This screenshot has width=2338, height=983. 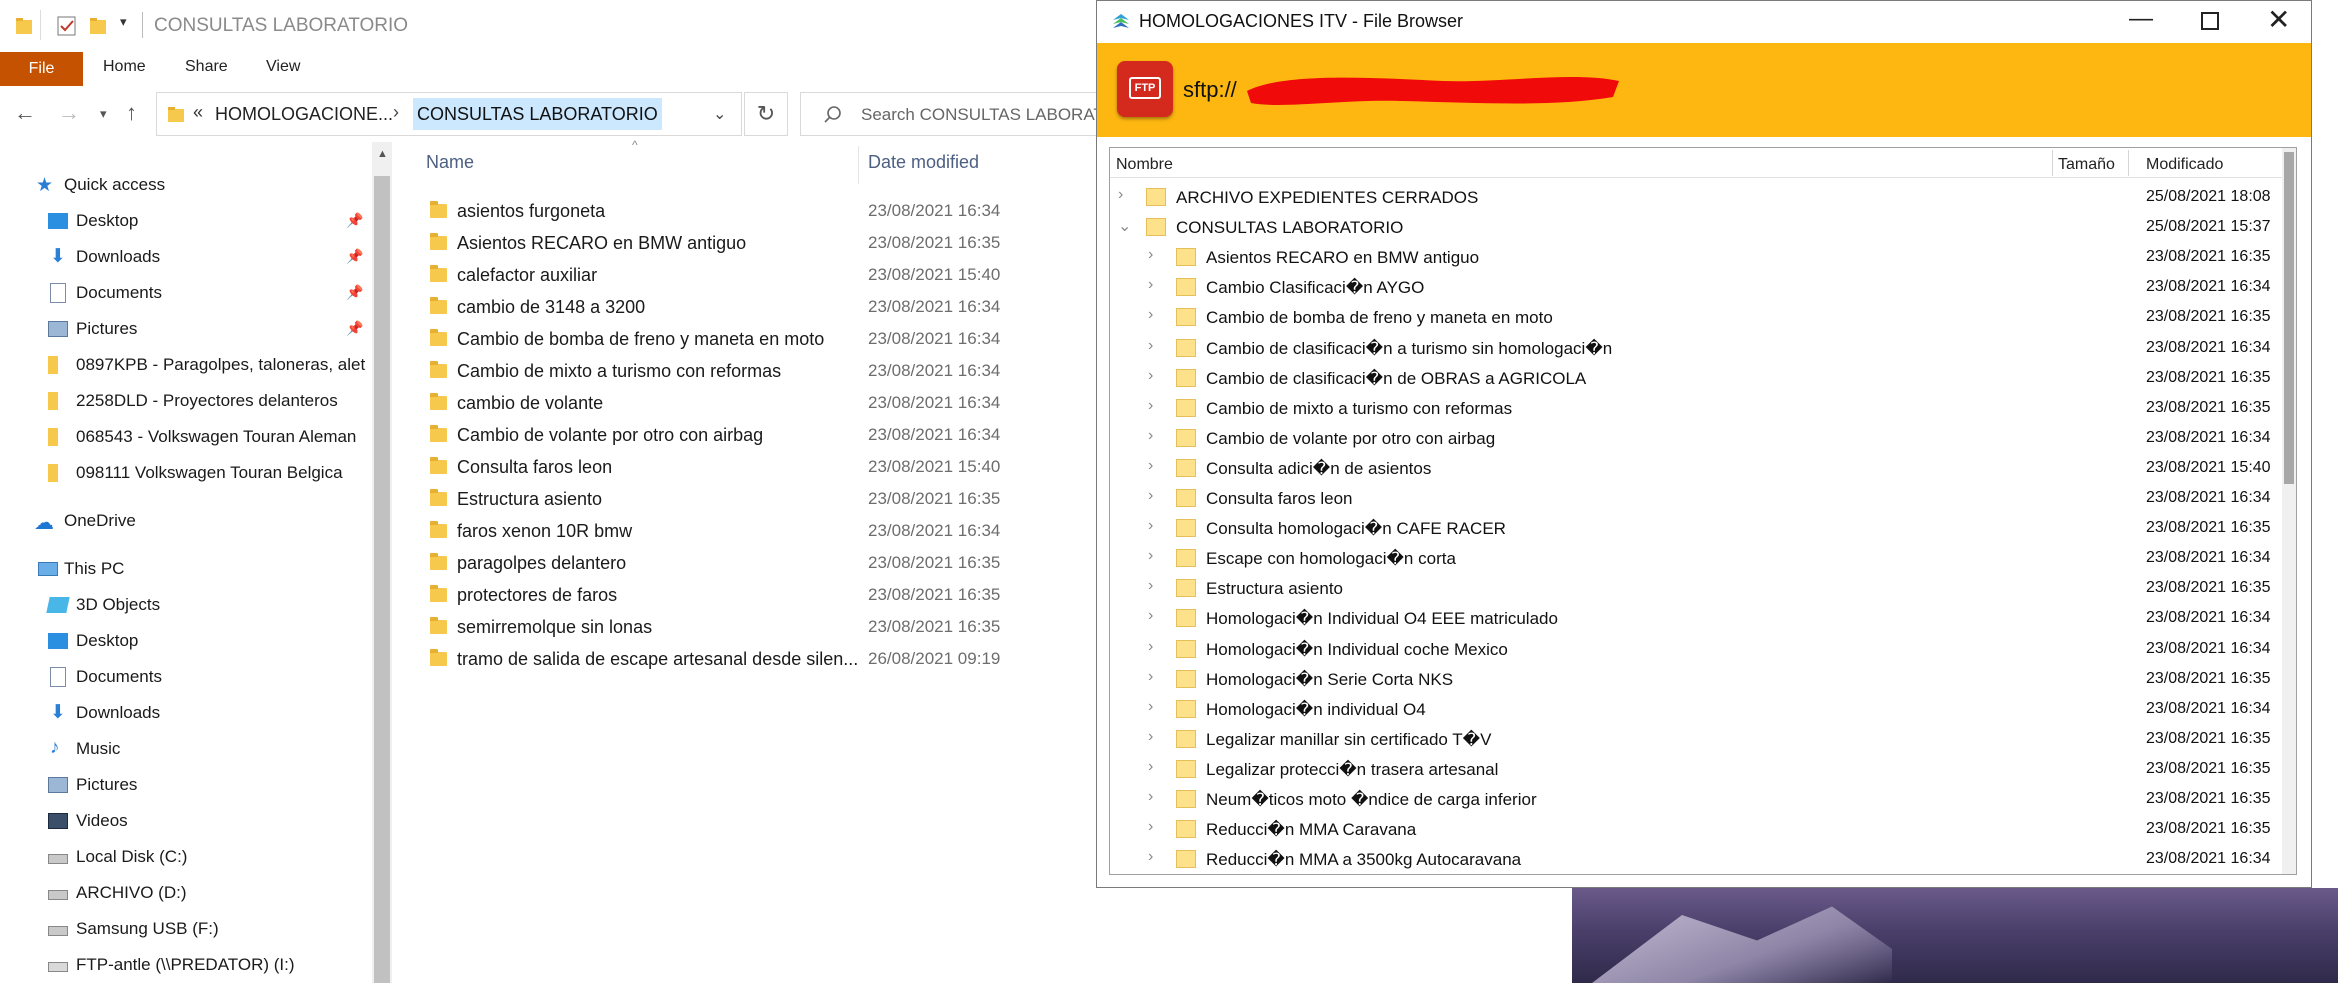 I want to click on nav-3d-objects: 3D Objects, so click(x=186, y=606).